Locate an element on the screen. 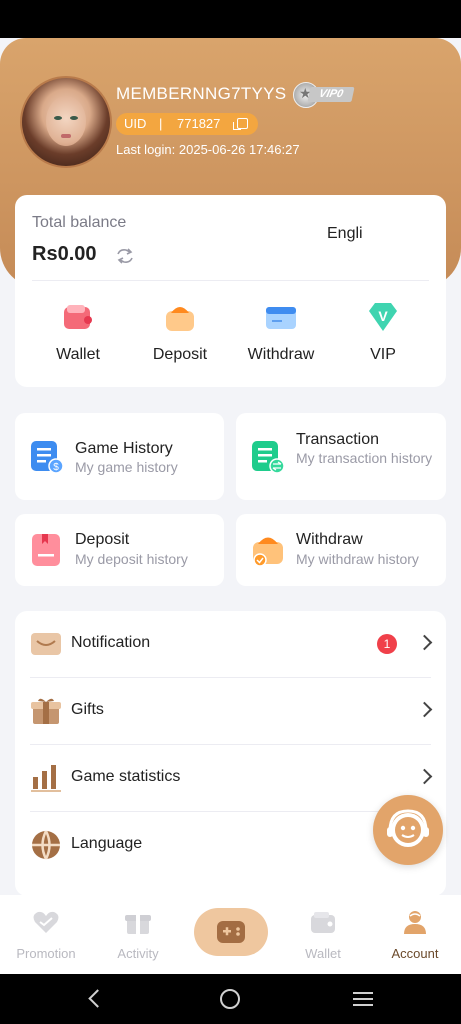  quick-action-label: Withdraw is located at coordinates (281, 354).